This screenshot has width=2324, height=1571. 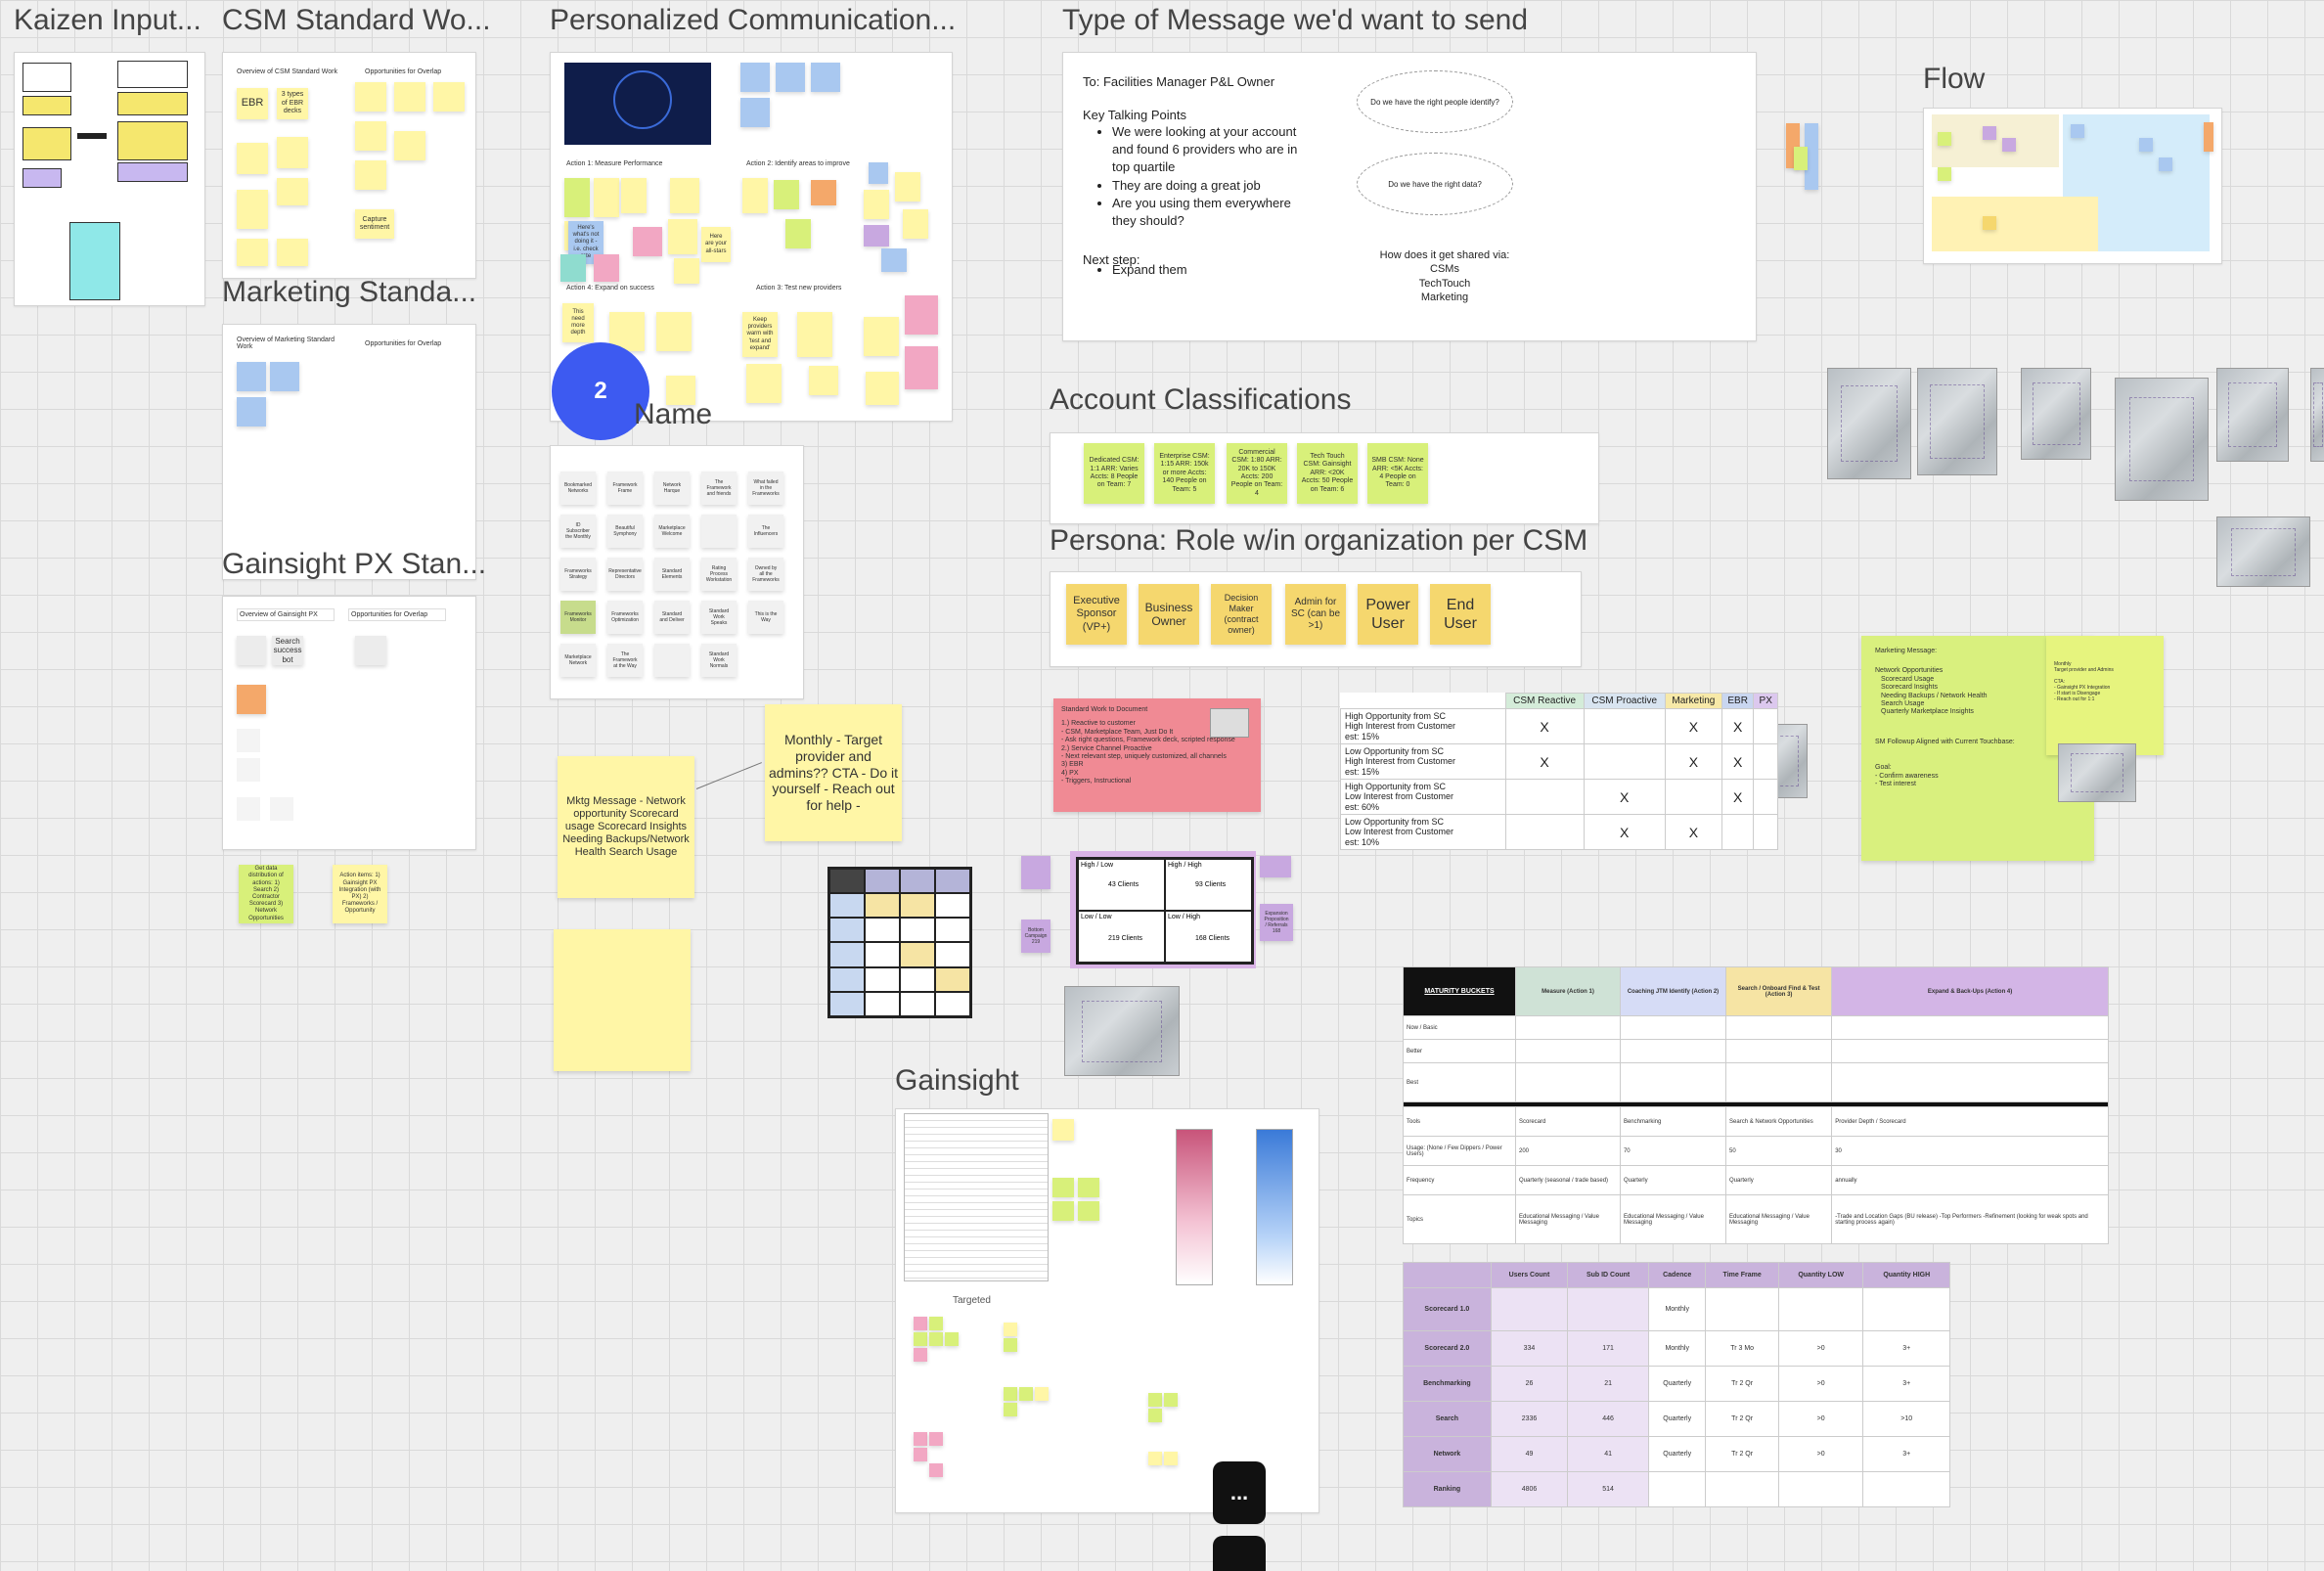 I want to click on maturity-detail-label: Tools, so click(x=1460, y=1121).